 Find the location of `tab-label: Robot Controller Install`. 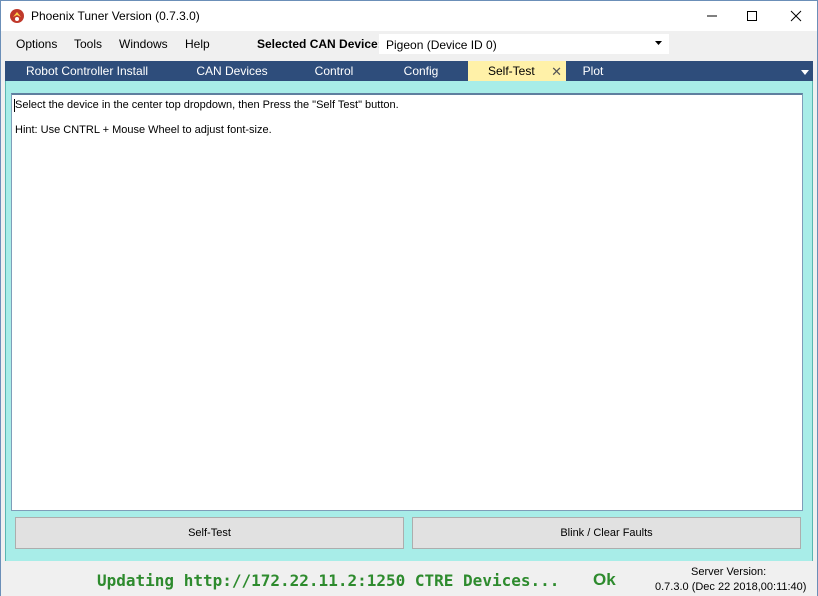

tab-label: Robot Controller Install is located at coordinates (87, 71).